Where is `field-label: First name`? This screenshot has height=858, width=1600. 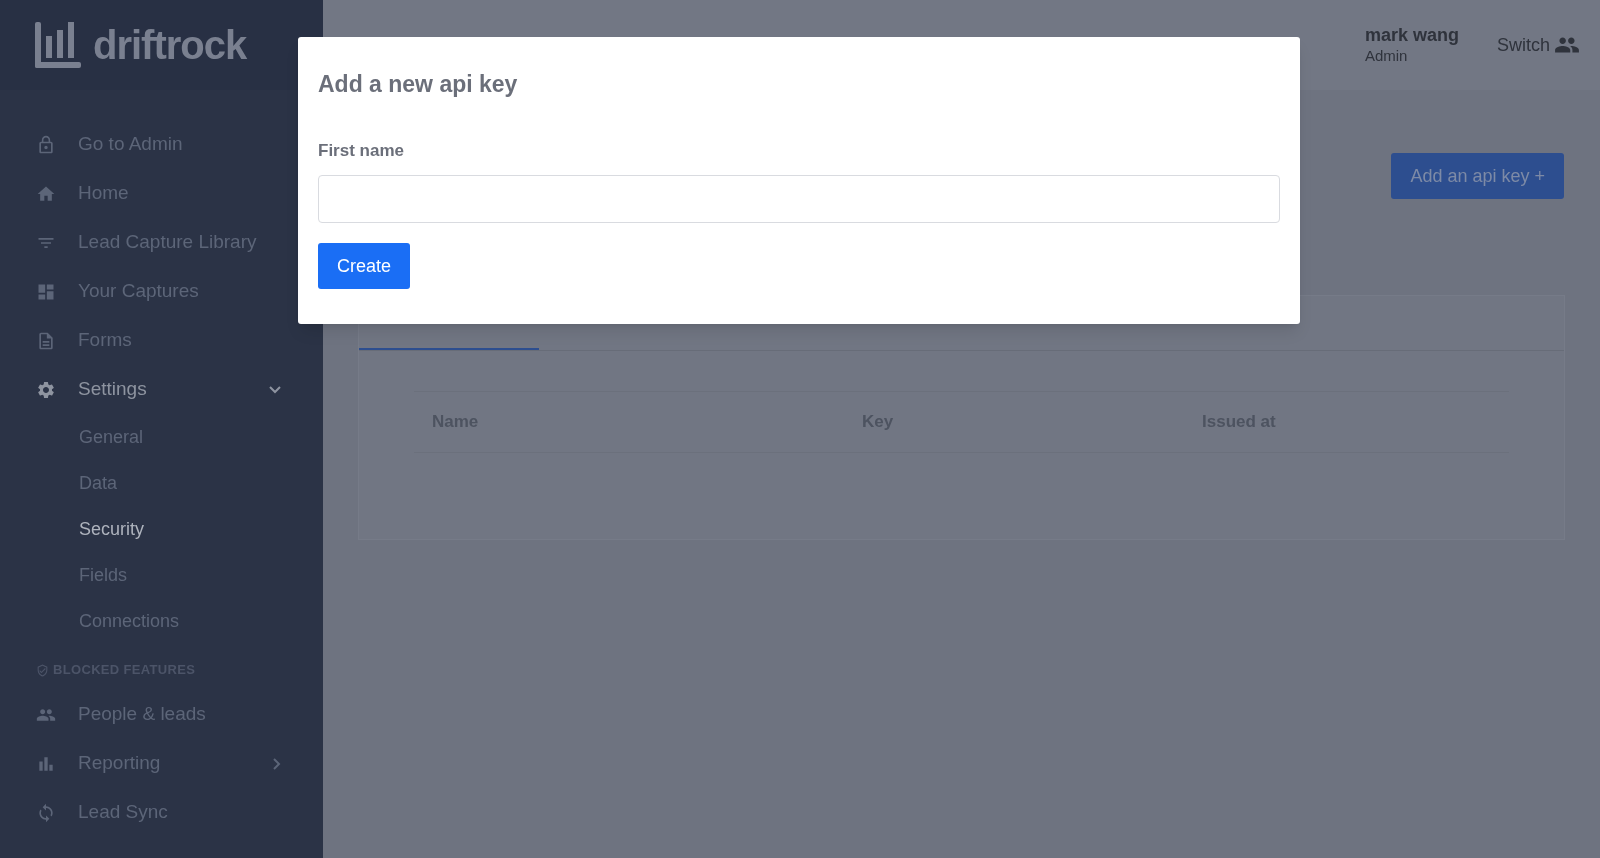
field-label: First name is located at coordinates (361, 150).